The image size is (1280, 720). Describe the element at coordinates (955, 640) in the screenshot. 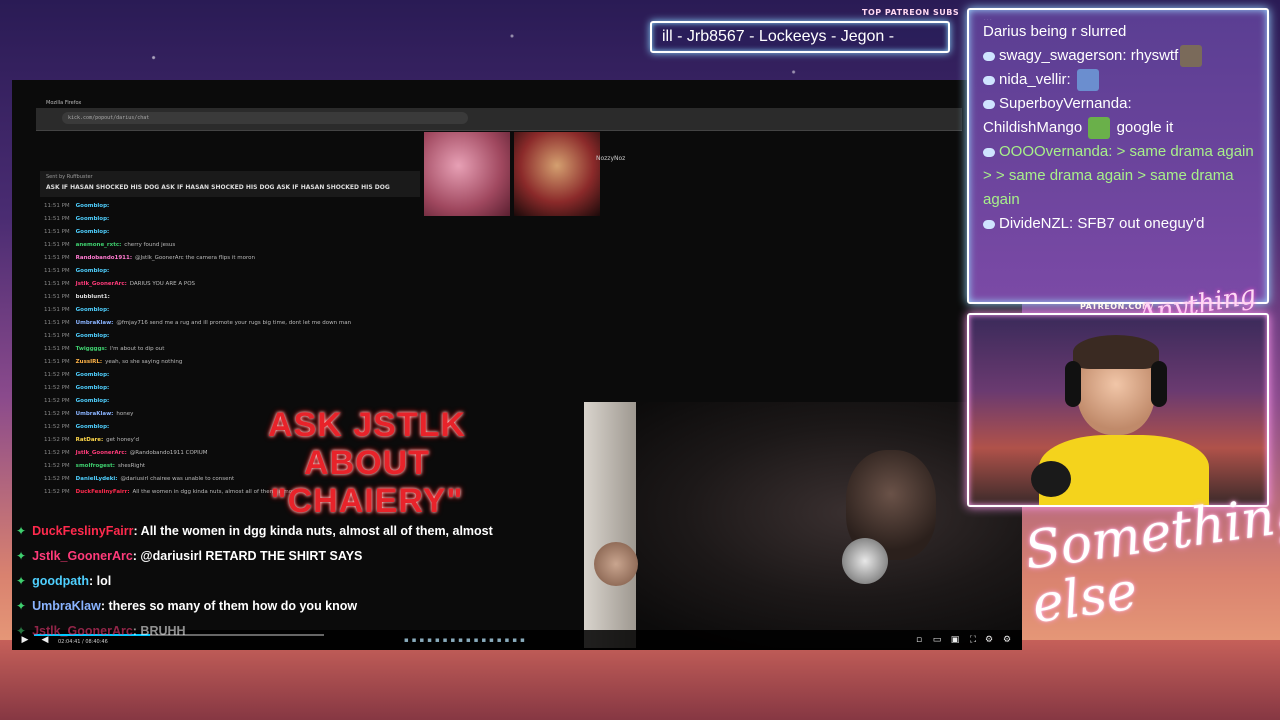

I see `pip-icon: ▣` at that location.